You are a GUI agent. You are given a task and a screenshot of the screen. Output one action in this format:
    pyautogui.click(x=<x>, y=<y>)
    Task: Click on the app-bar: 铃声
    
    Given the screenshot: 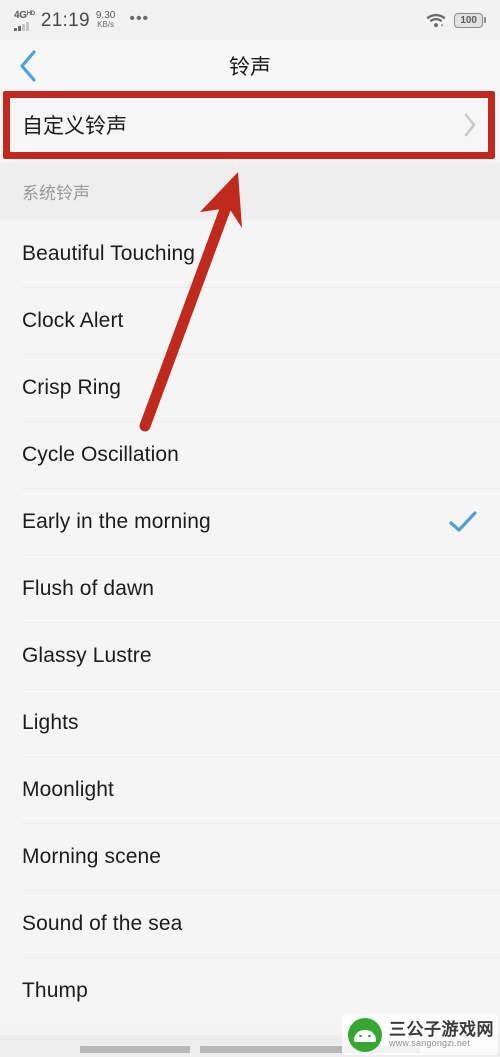 What is the action you would take?
    pyautogui.click(x=250, y=66)
    